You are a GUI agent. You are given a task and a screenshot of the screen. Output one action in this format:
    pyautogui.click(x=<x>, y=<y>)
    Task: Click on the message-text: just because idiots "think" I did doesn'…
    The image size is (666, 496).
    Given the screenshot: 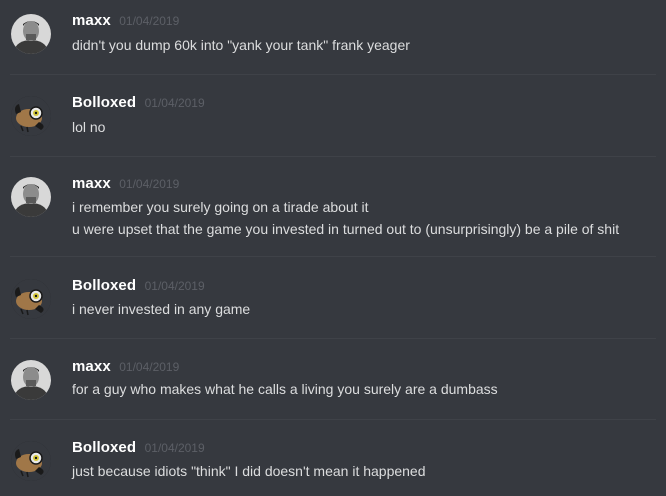 What is the action you would take?
    pyautogui.click(x=249, y=471)
    